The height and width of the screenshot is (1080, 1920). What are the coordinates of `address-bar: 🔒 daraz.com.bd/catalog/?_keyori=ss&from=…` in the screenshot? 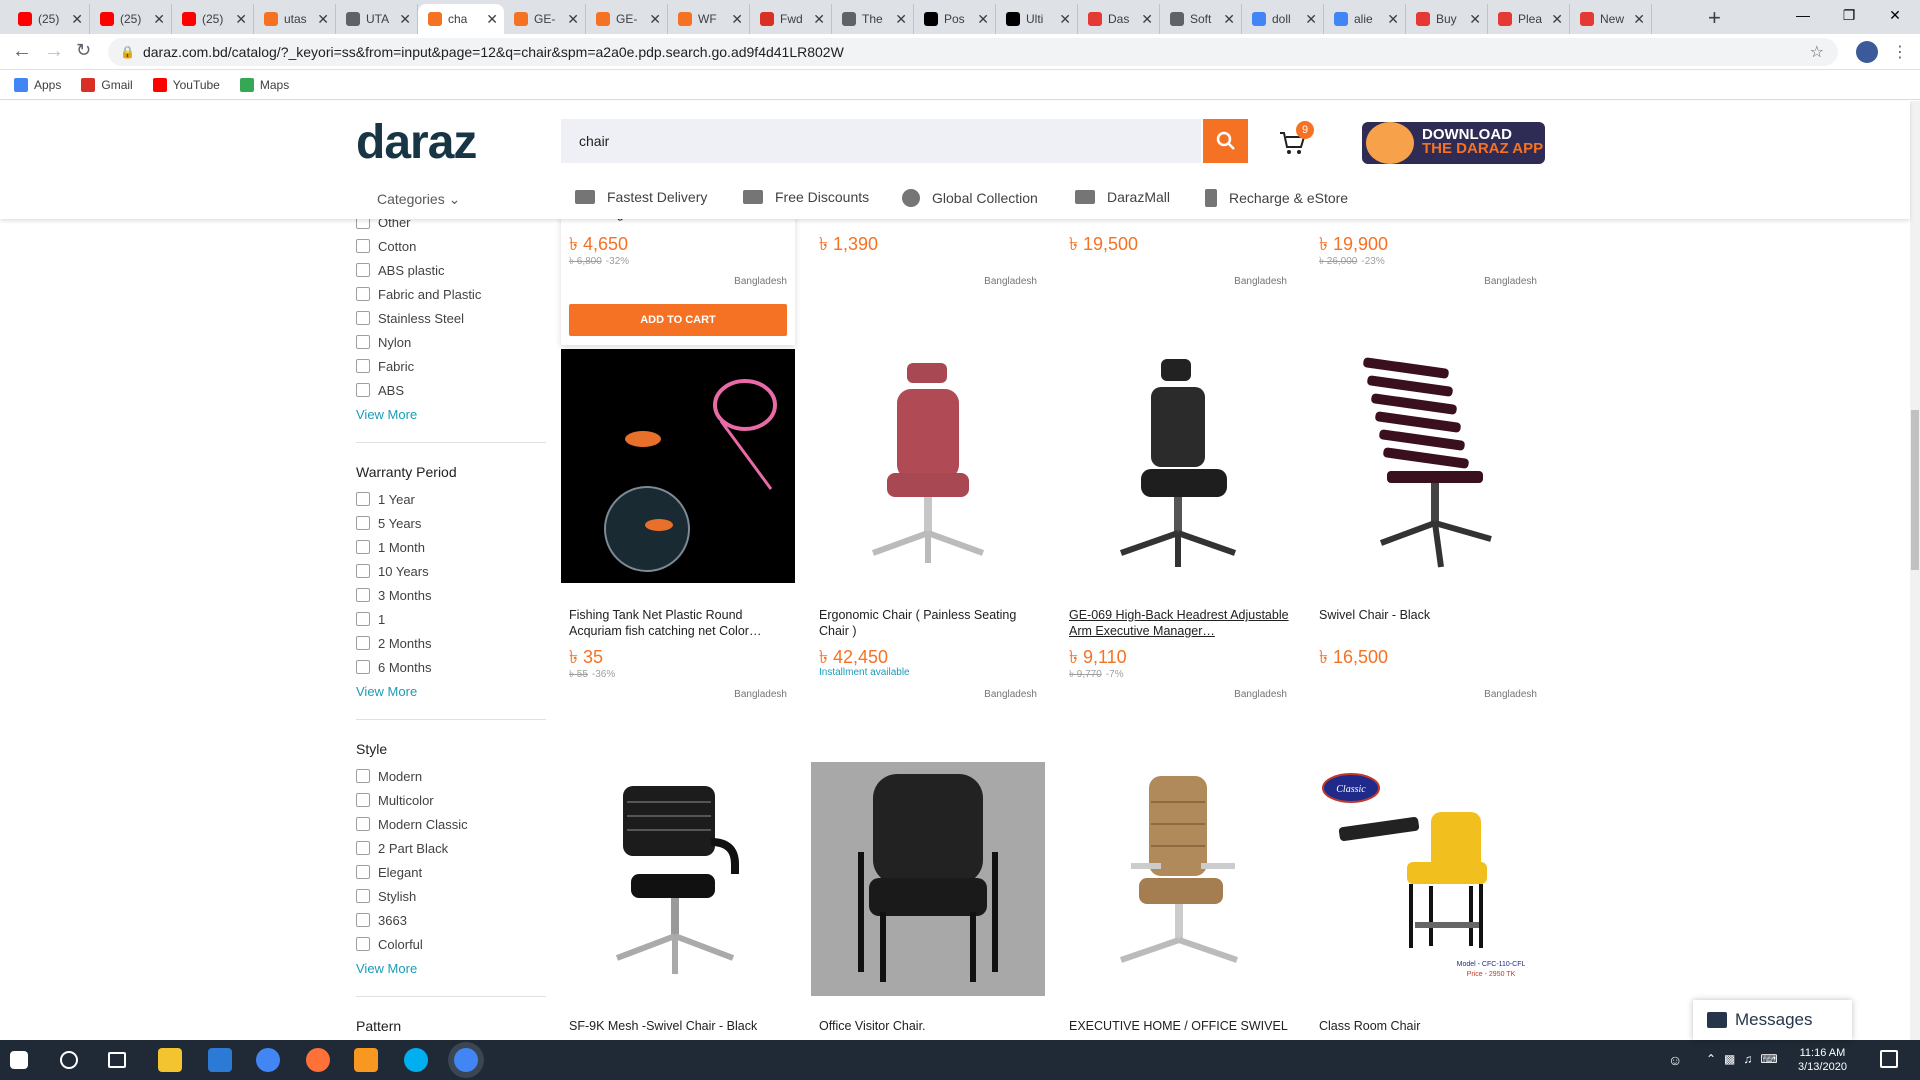 It's located at (973, 52).